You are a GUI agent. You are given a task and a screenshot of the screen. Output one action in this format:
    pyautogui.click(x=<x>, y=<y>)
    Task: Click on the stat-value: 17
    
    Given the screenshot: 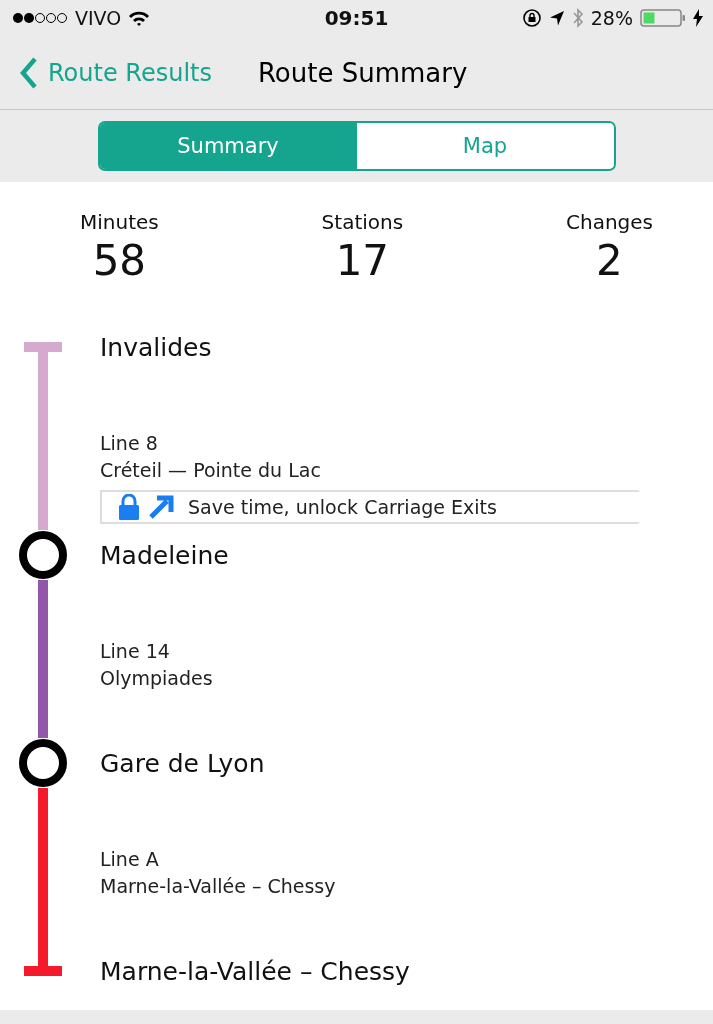 What is the action you would take?
    pyautogui.click(x=362, y=260)
    